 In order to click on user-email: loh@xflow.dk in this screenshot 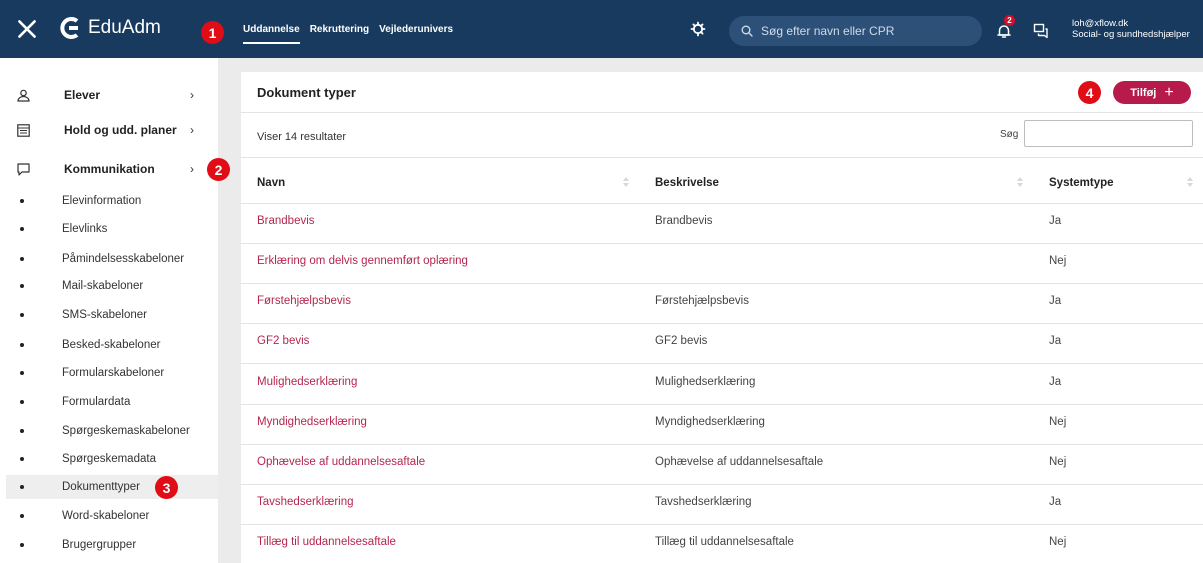, I will do `click(1100, 23)`.